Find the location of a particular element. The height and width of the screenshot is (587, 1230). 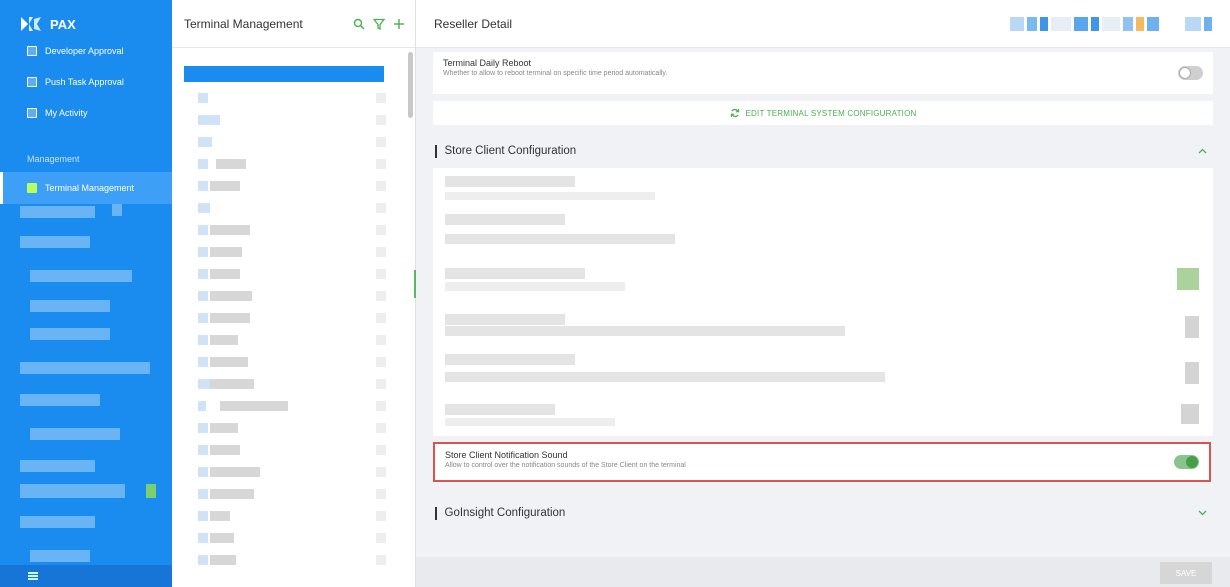

terminal-list-item-selected is located at coordinates (284, 74).